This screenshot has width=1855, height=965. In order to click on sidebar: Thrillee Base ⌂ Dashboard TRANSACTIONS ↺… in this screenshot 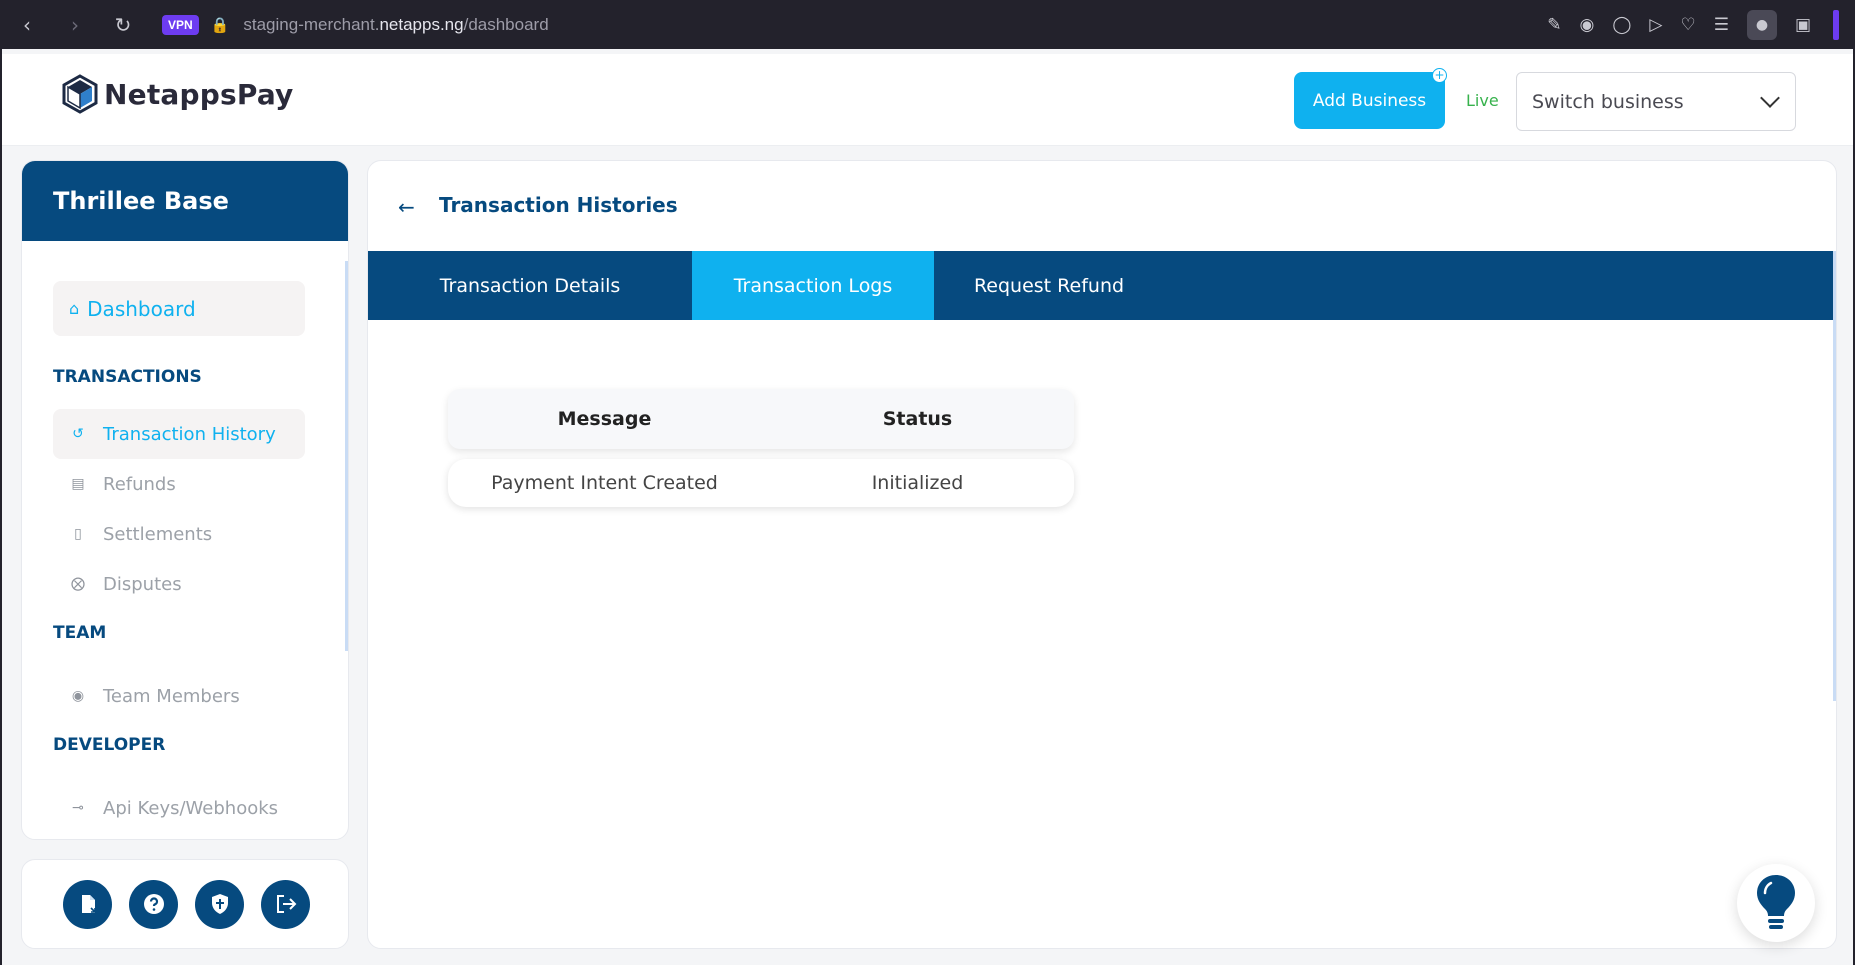, I will do `click(185, 500)`.